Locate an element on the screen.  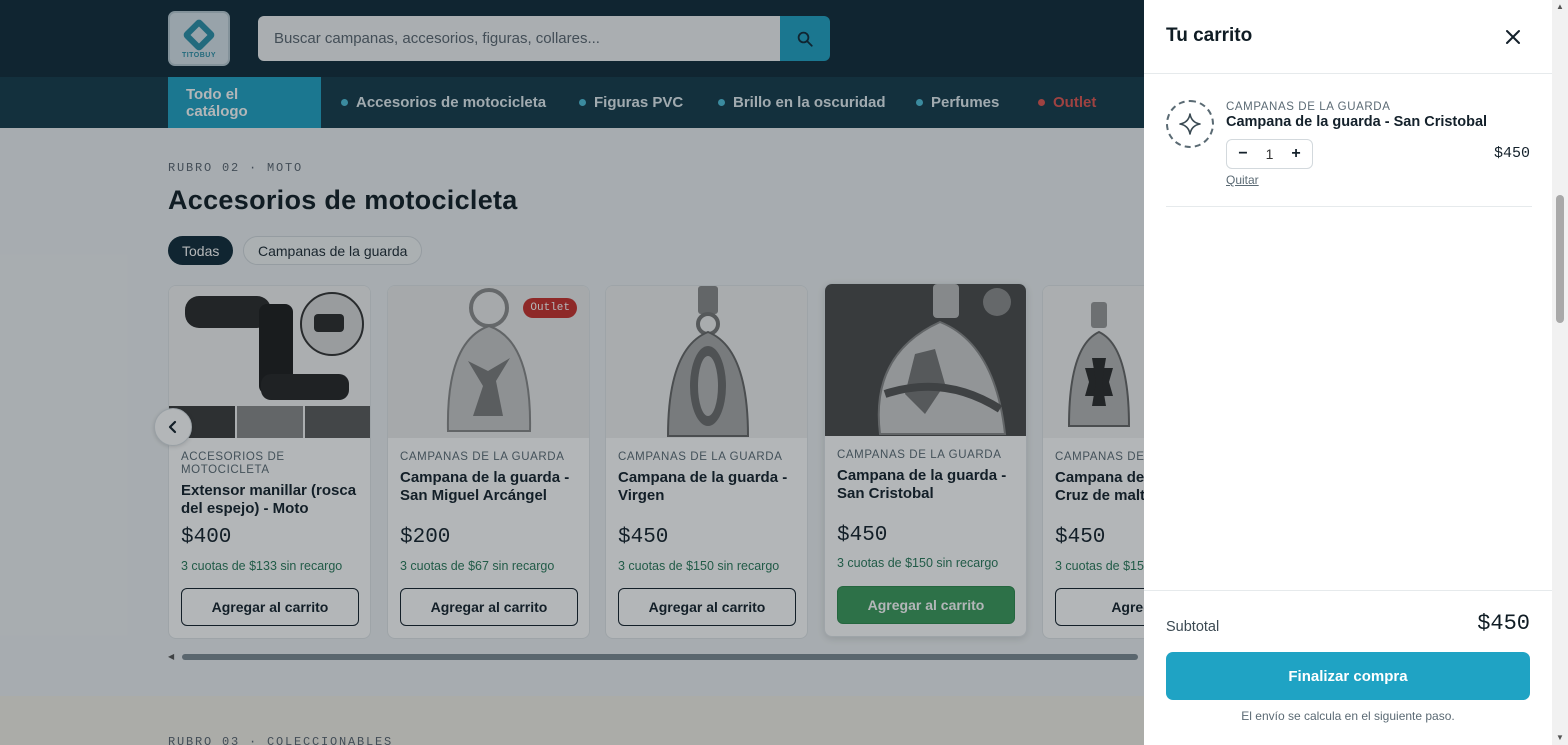
checkout-button: Finalizar compra is located at coordinates (1348, 676).